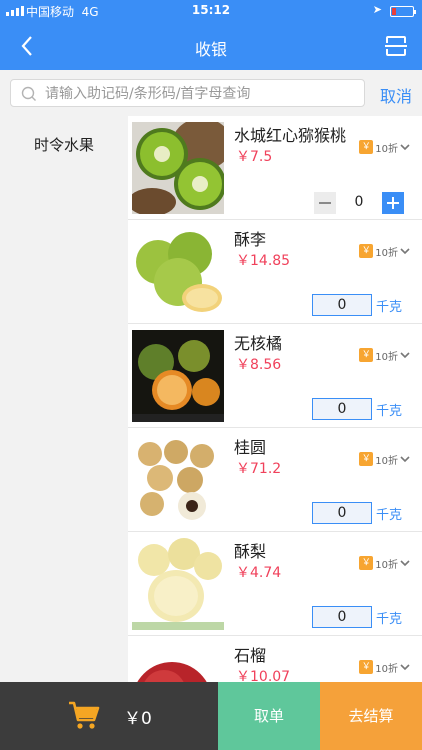 The height and width of the screenshot is (750, 422). I want to click on search-row: 取消, so click(211, 93).